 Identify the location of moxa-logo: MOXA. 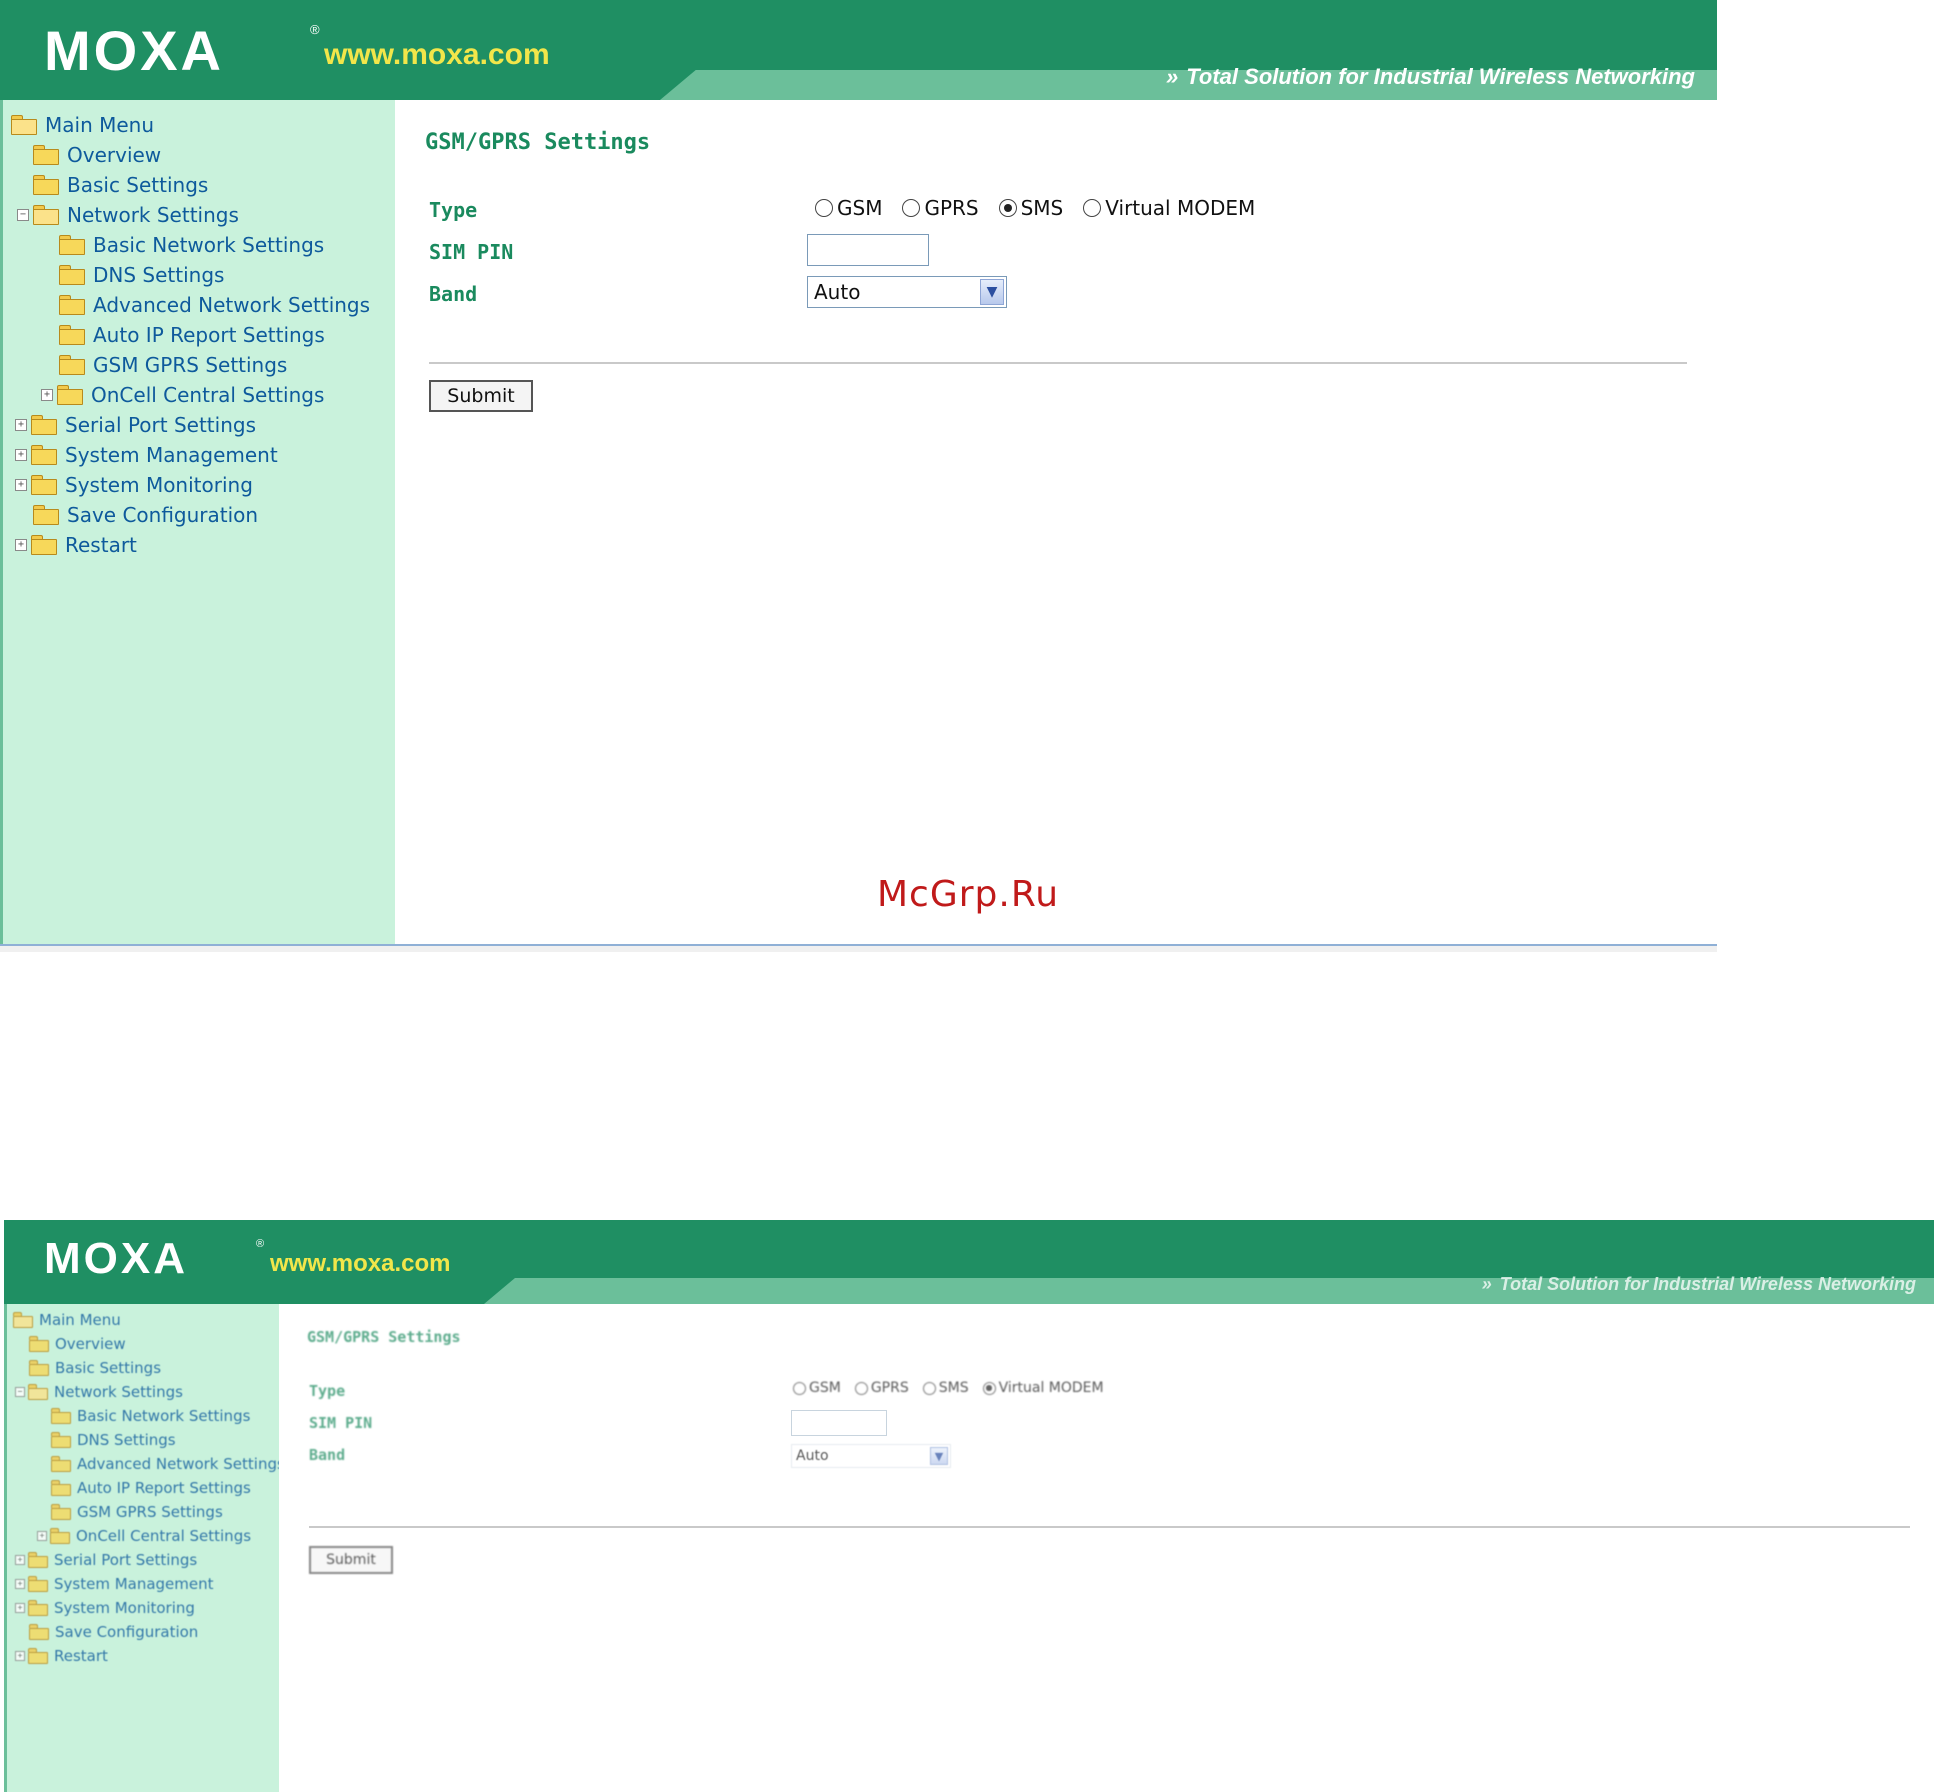
(134, 50).